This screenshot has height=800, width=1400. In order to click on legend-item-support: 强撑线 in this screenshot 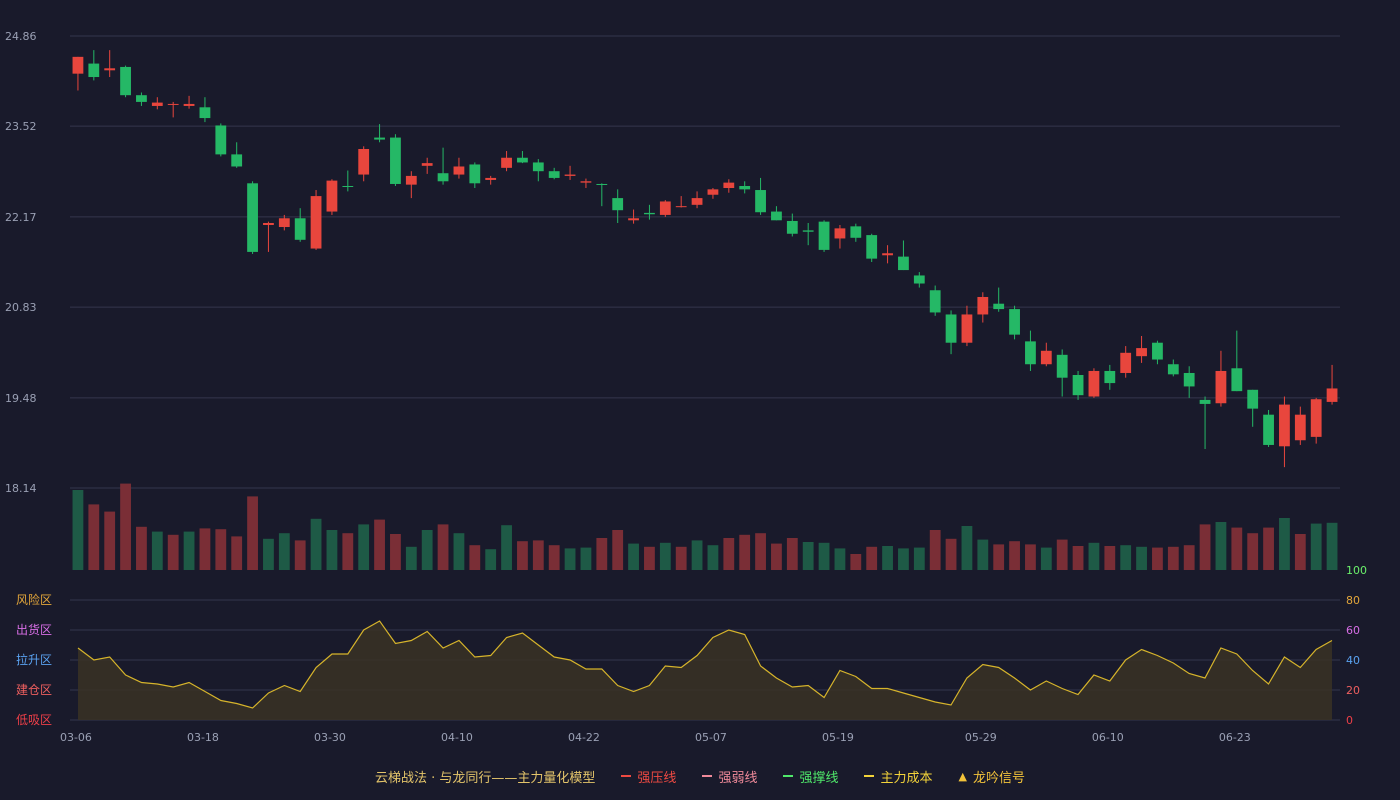, I will do `click(810, 776)`.